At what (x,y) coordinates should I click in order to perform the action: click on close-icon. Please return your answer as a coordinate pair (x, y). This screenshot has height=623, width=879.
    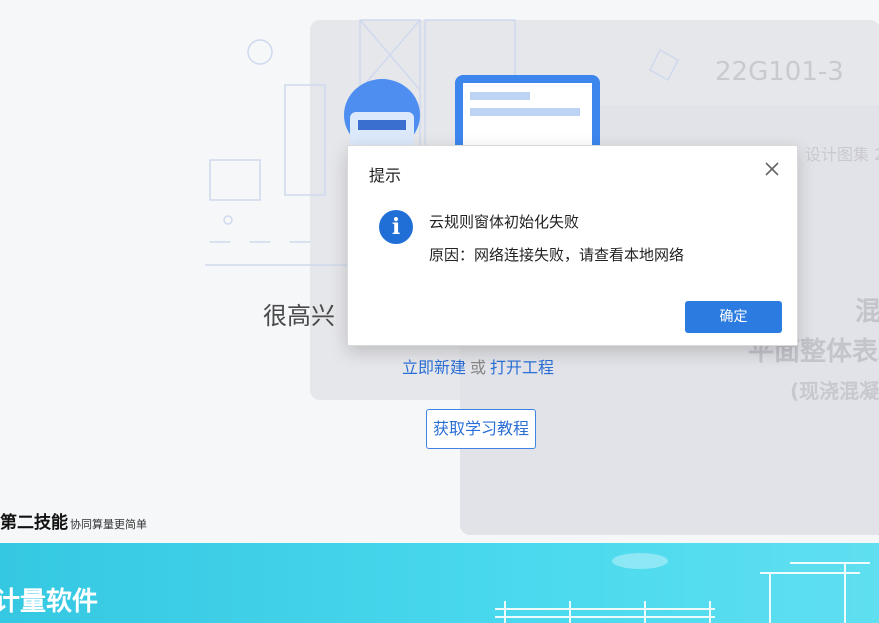
    Looking at the image, I should click on (772, 169).